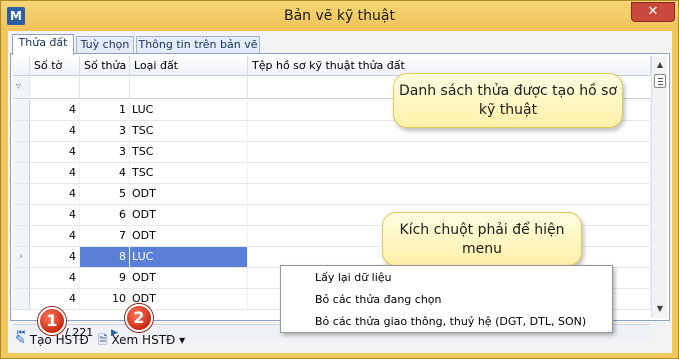 Image resolution: width=679 pixels, height=359 pixels. Describe the element at coordinates (653, 12) in the screenshot. I see `close-button: ✕` at that location.